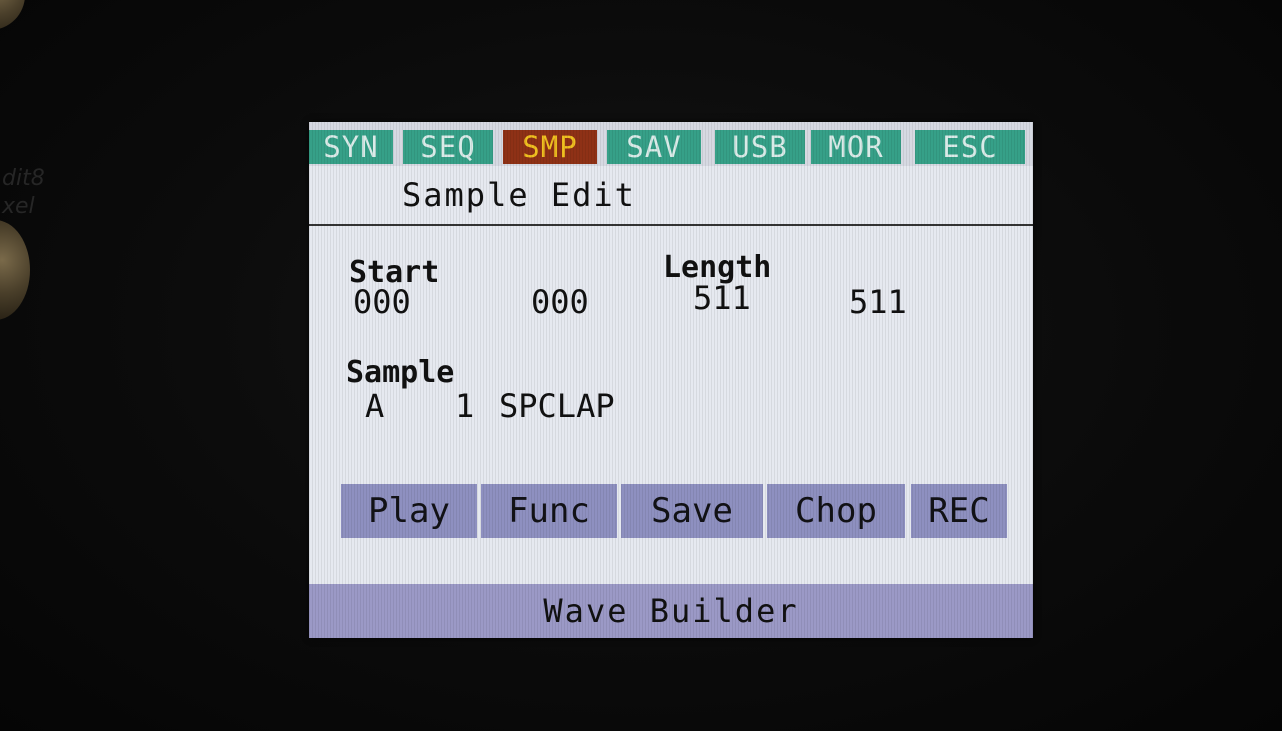 The width and height of the screenshot is (1282, 731). What do you see at coordinates (23, 178) in the screenshot?
I see `panel-print-1: dit8` at bounding box center [23, 178].